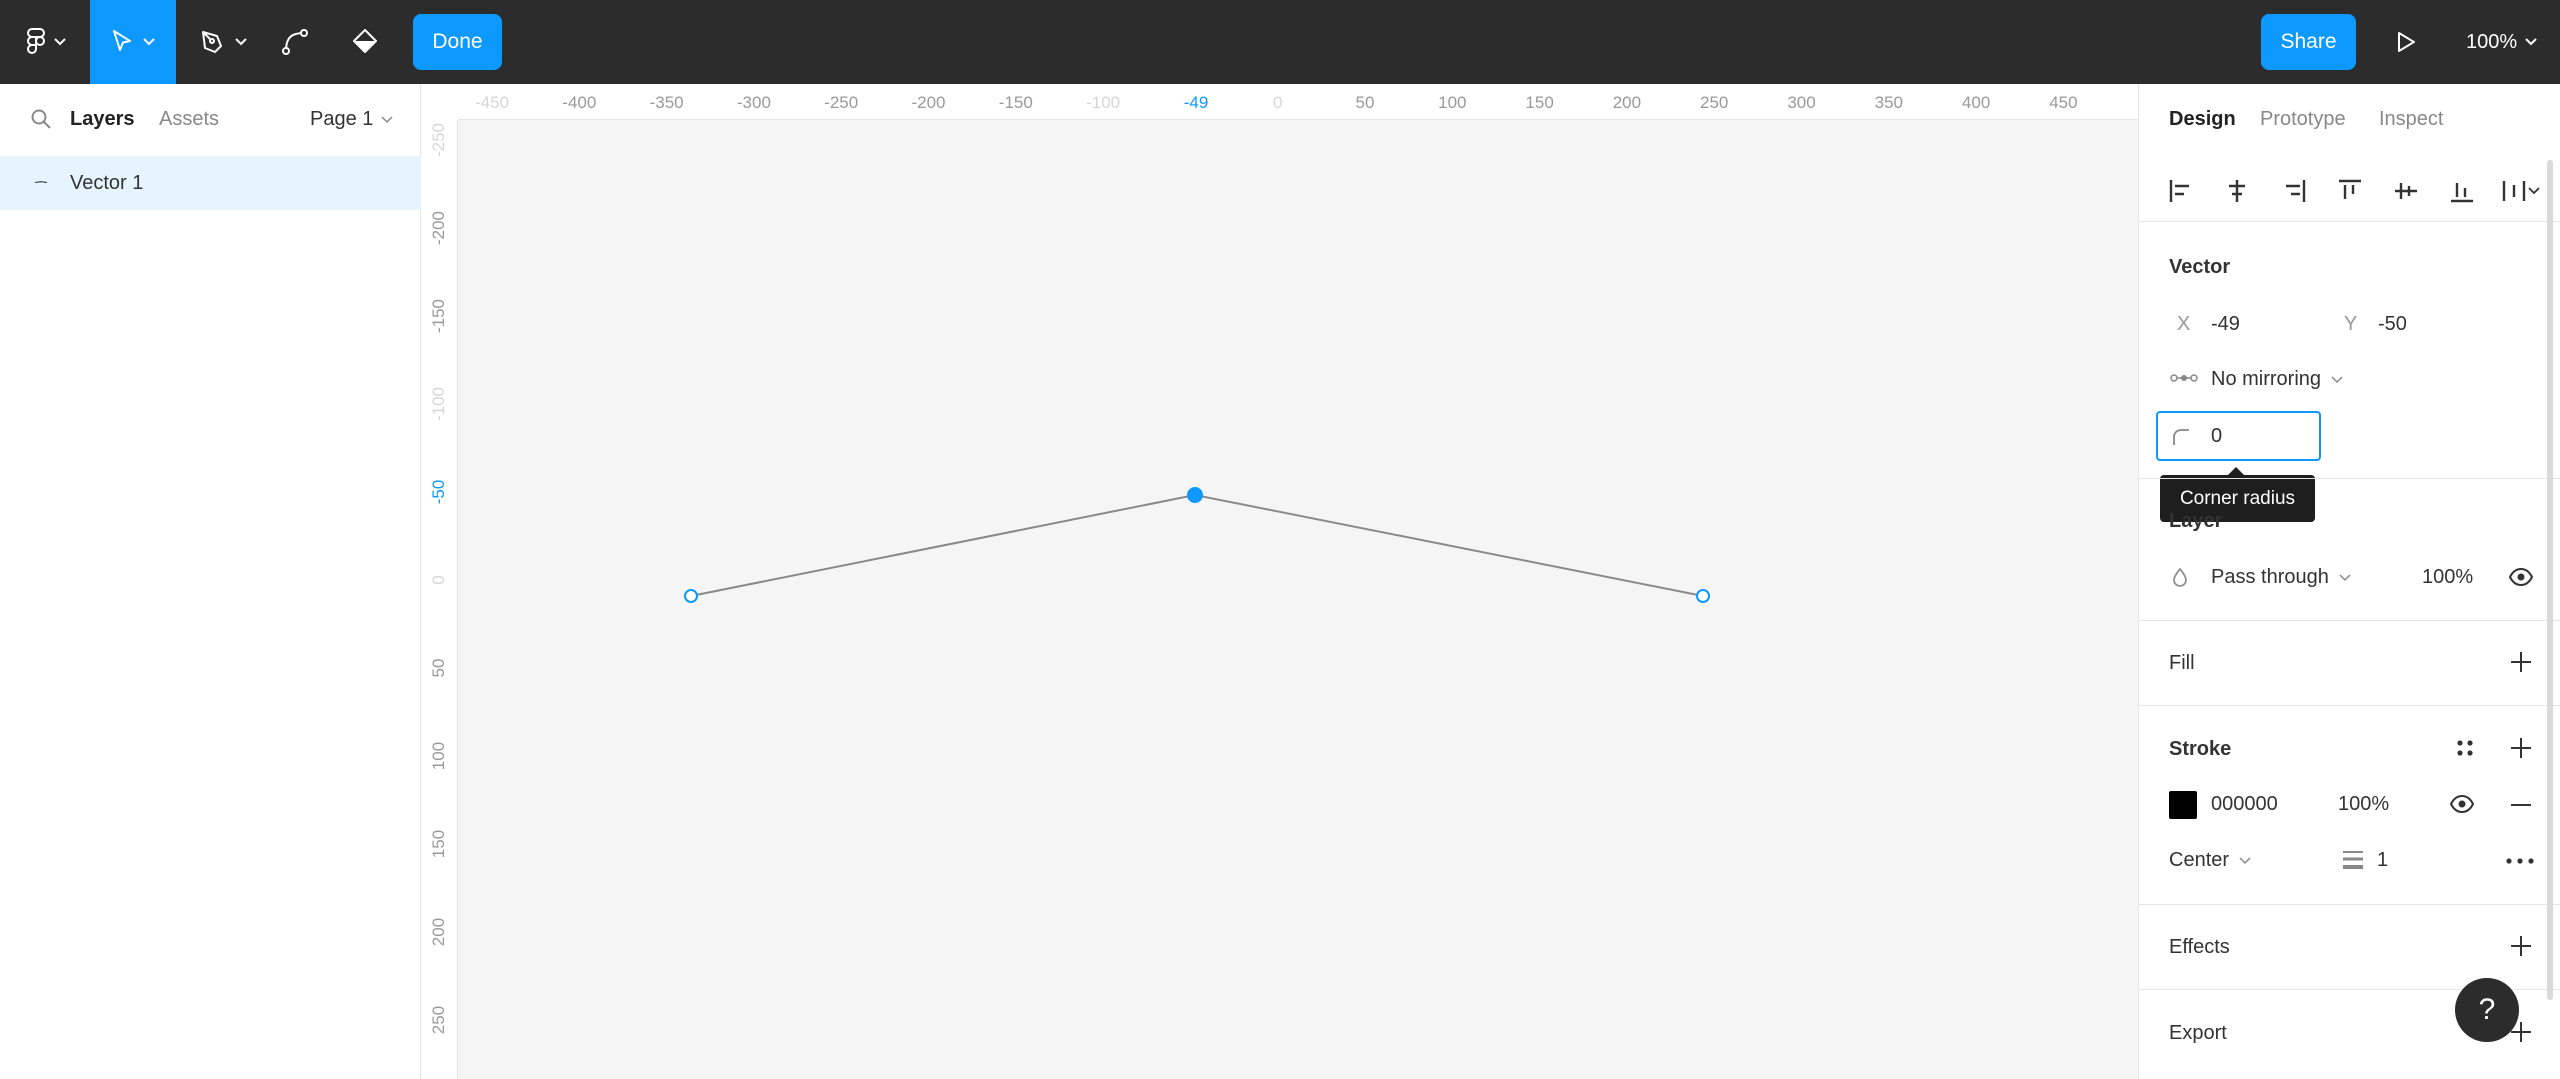  I want to click on right-panel-scrollbar, so click(2550, 580).